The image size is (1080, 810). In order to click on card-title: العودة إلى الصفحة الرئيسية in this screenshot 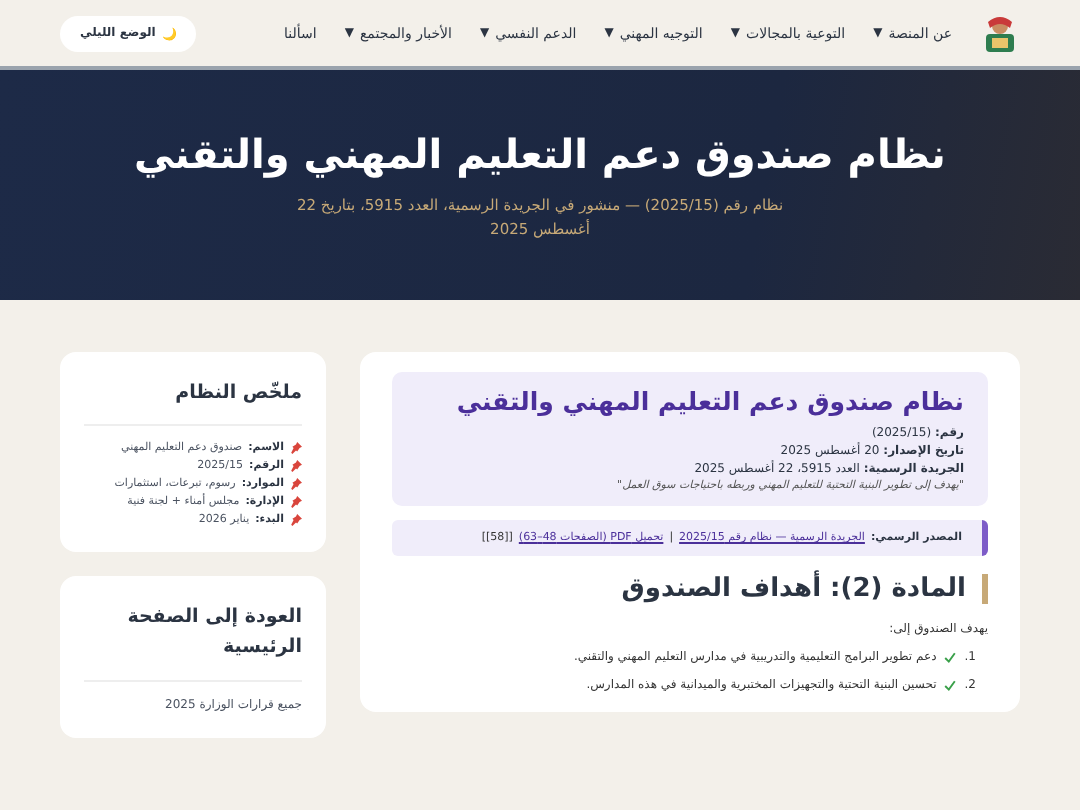, I will do `click(193, 642)`.